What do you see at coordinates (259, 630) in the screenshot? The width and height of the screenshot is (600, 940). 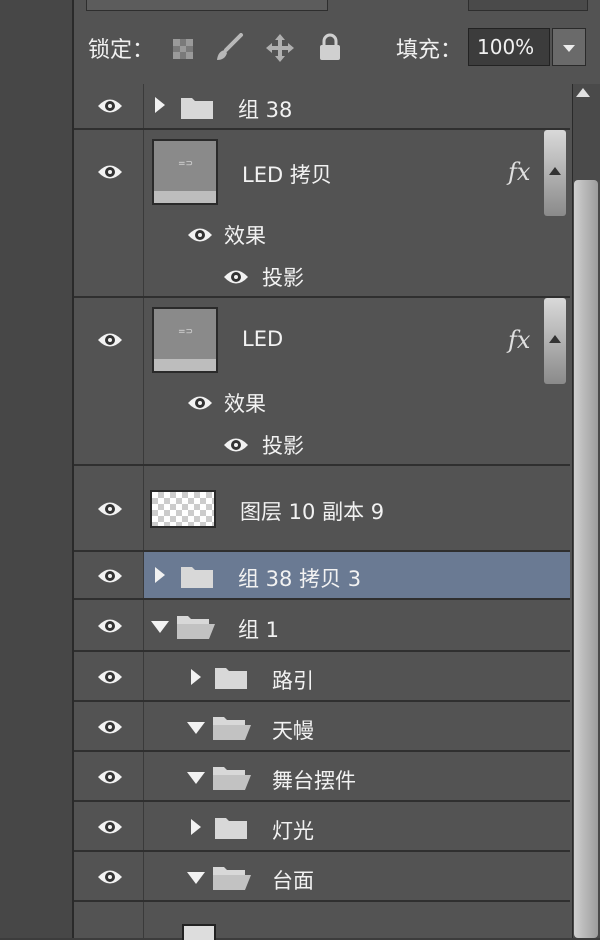 I see `layer-name: 组 1` at bounding box center [259, 630].